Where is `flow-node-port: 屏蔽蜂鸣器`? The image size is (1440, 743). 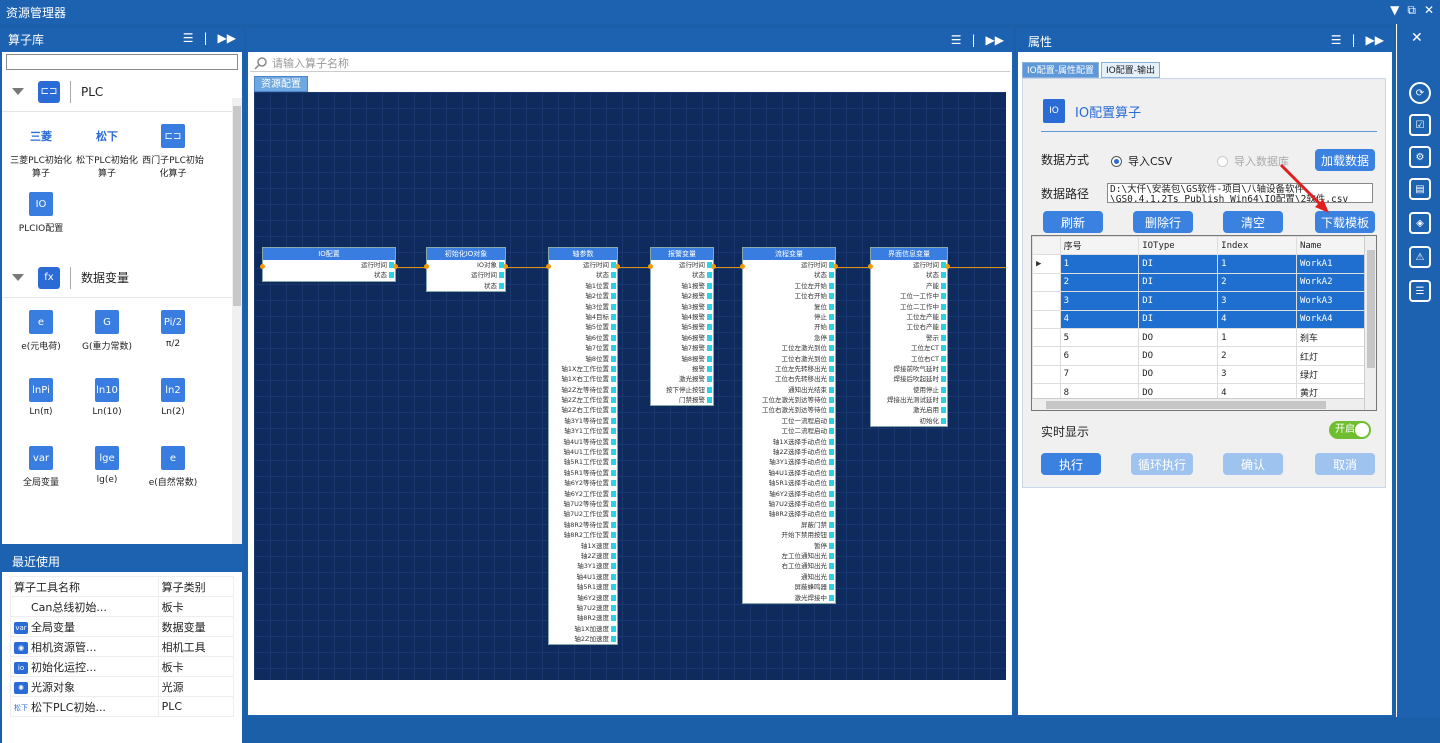 flow-node-port: 屏蔽蜂鸣器 is located at coordinates (789, 587).